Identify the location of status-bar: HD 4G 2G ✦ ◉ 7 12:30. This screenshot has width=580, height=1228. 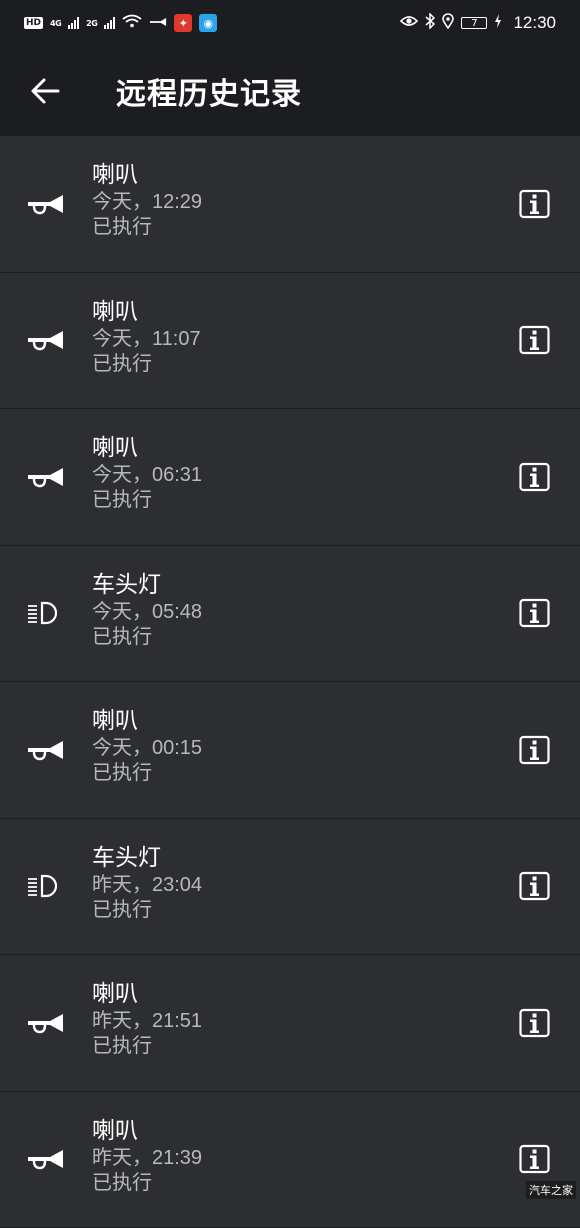
(290, 23).